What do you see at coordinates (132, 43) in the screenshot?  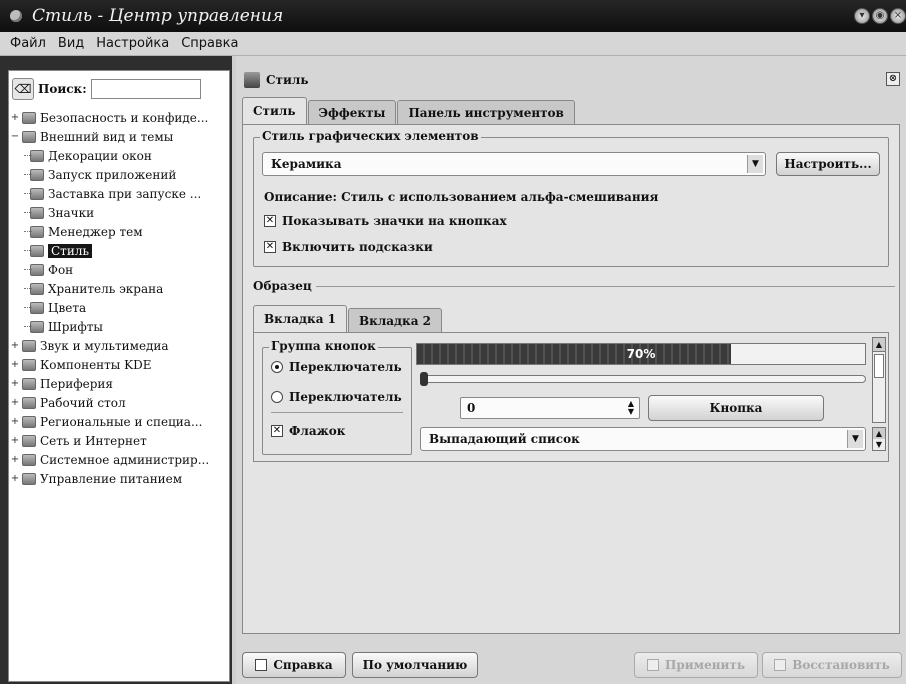 I see `menu-settings: Настройка` at bounding box center [132, 43].